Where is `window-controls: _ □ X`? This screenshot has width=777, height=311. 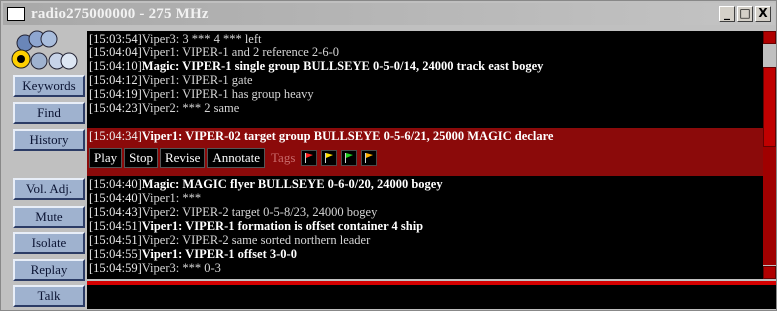
window-controls: _ □ X is located at coordinates (744, 14).